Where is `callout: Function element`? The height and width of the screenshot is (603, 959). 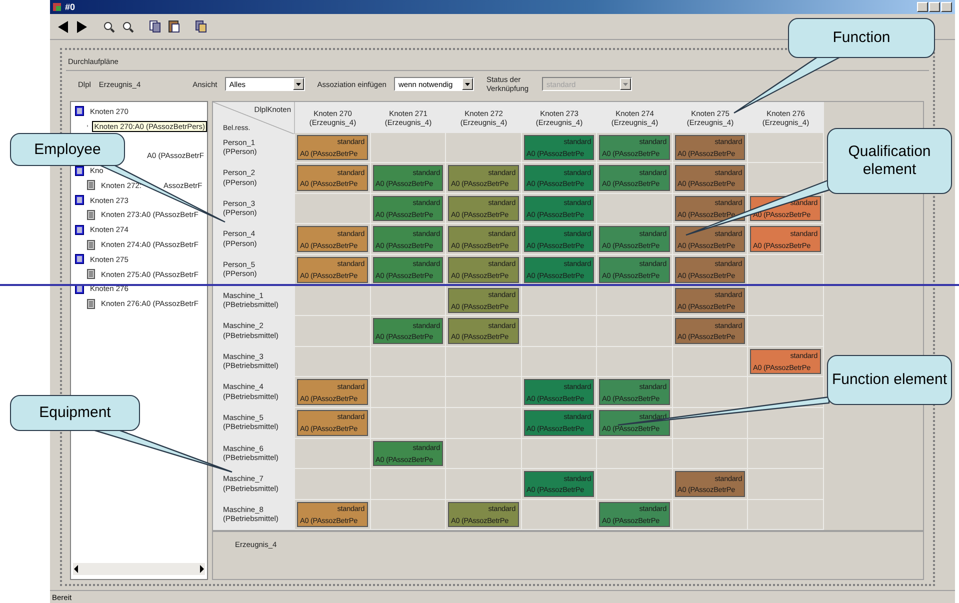 callout: Function element is located at coordinates (889, 380).